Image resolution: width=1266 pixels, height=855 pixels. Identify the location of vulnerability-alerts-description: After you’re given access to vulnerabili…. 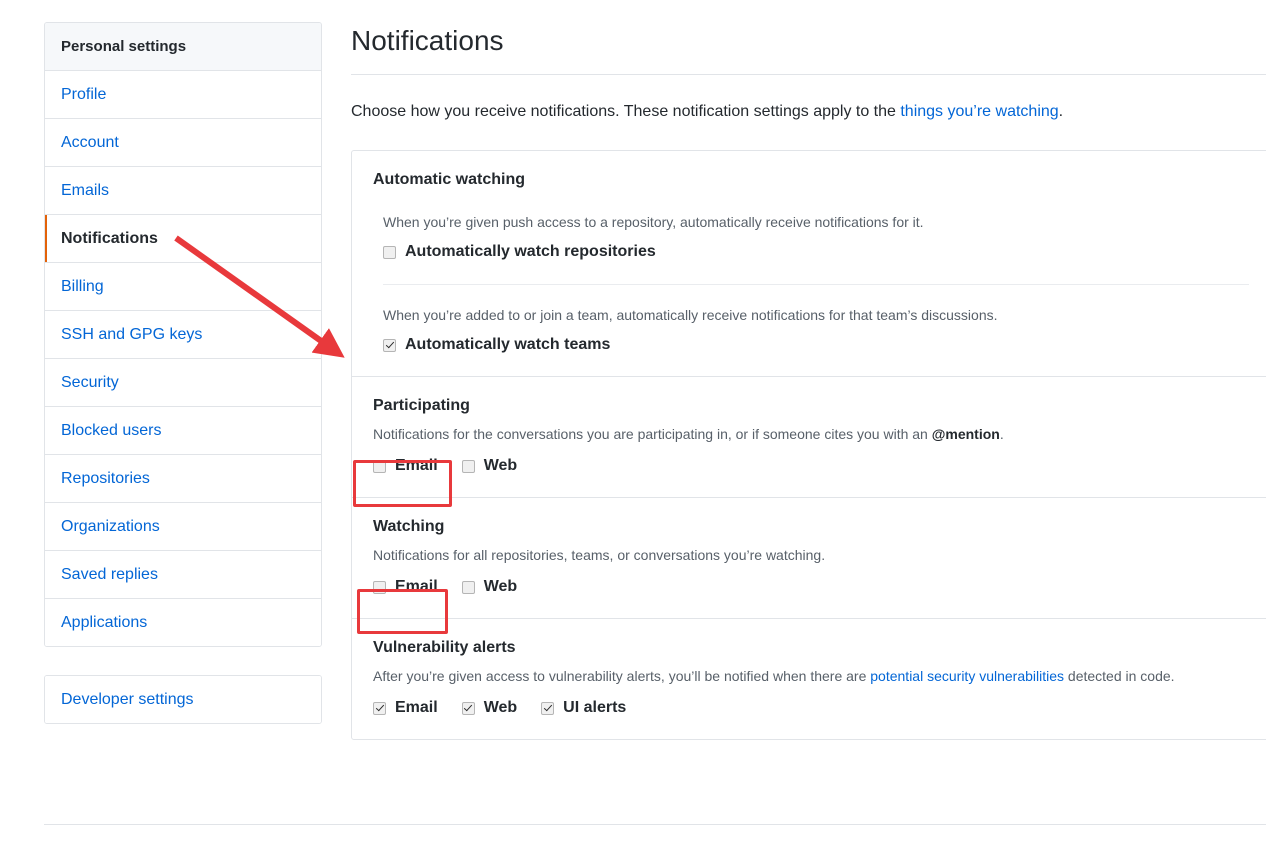
(816, 676).